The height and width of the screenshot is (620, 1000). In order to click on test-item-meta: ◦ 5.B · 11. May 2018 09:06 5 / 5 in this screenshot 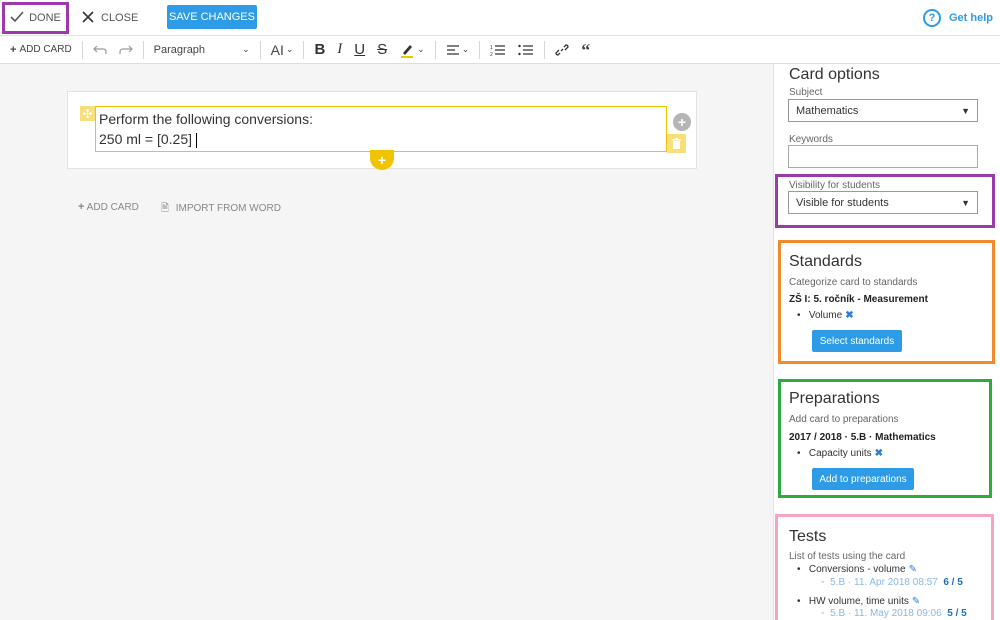, I will do `click(894, 613)`.